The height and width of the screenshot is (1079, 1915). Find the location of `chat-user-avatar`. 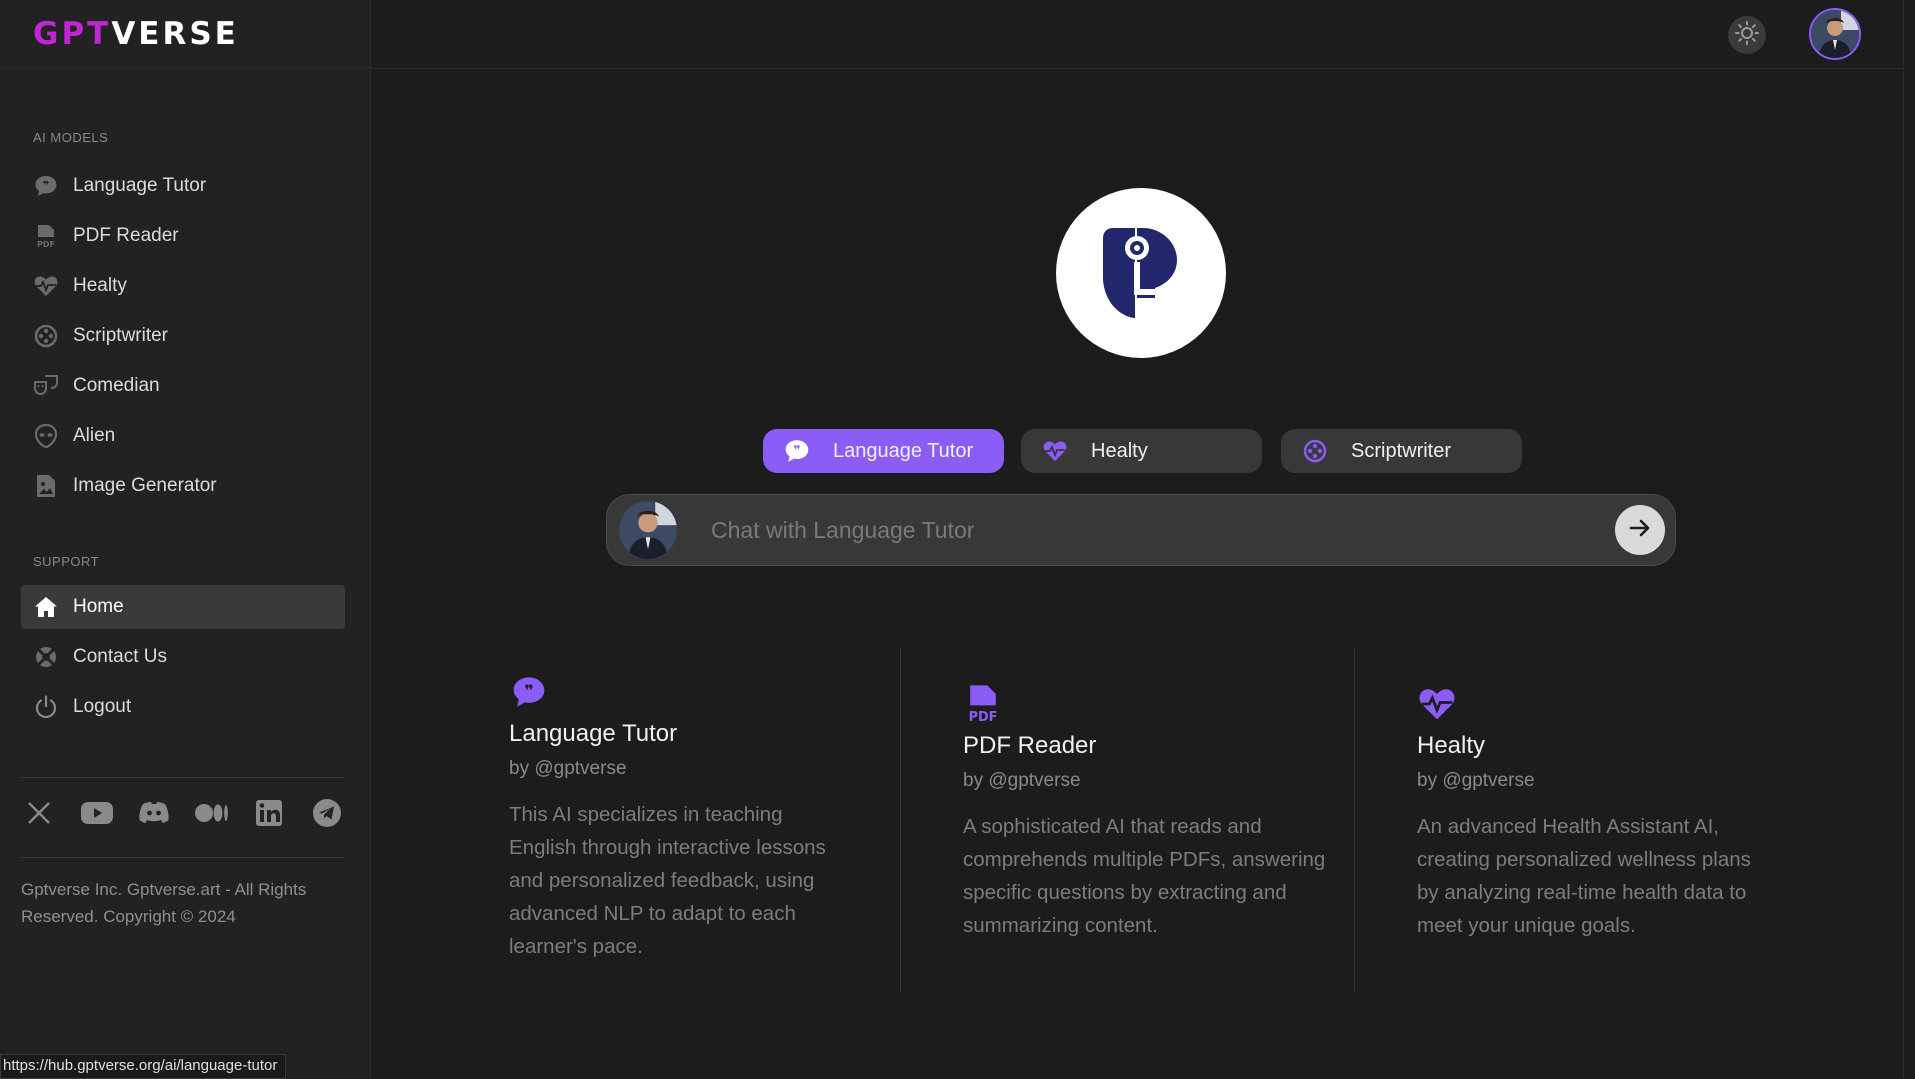

chat-user-avatar is located at coordinates (648, 530).